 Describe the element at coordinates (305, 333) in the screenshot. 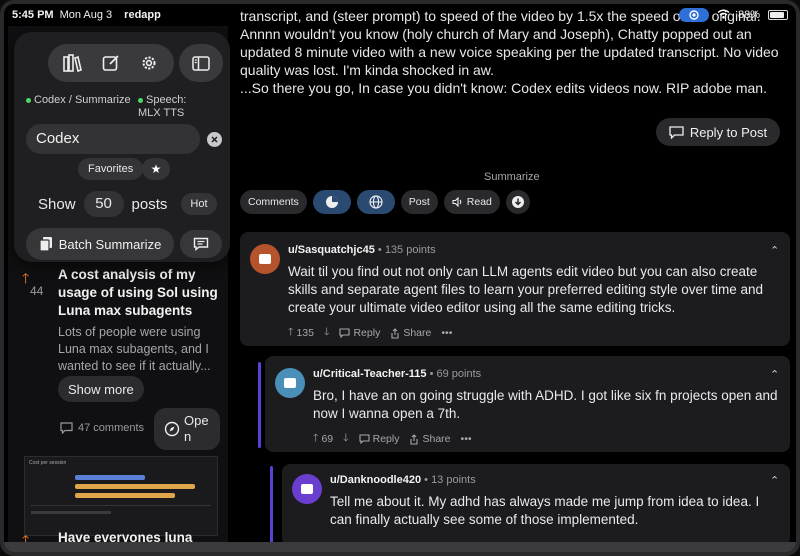

I see `comment-votes: 135` at that location.